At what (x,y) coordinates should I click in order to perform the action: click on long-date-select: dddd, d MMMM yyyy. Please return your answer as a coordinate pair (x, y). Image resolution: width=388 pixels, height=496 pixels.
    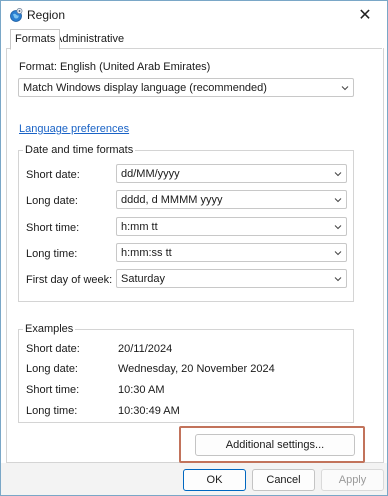
    Looking at the image, I should click on (231, 199).